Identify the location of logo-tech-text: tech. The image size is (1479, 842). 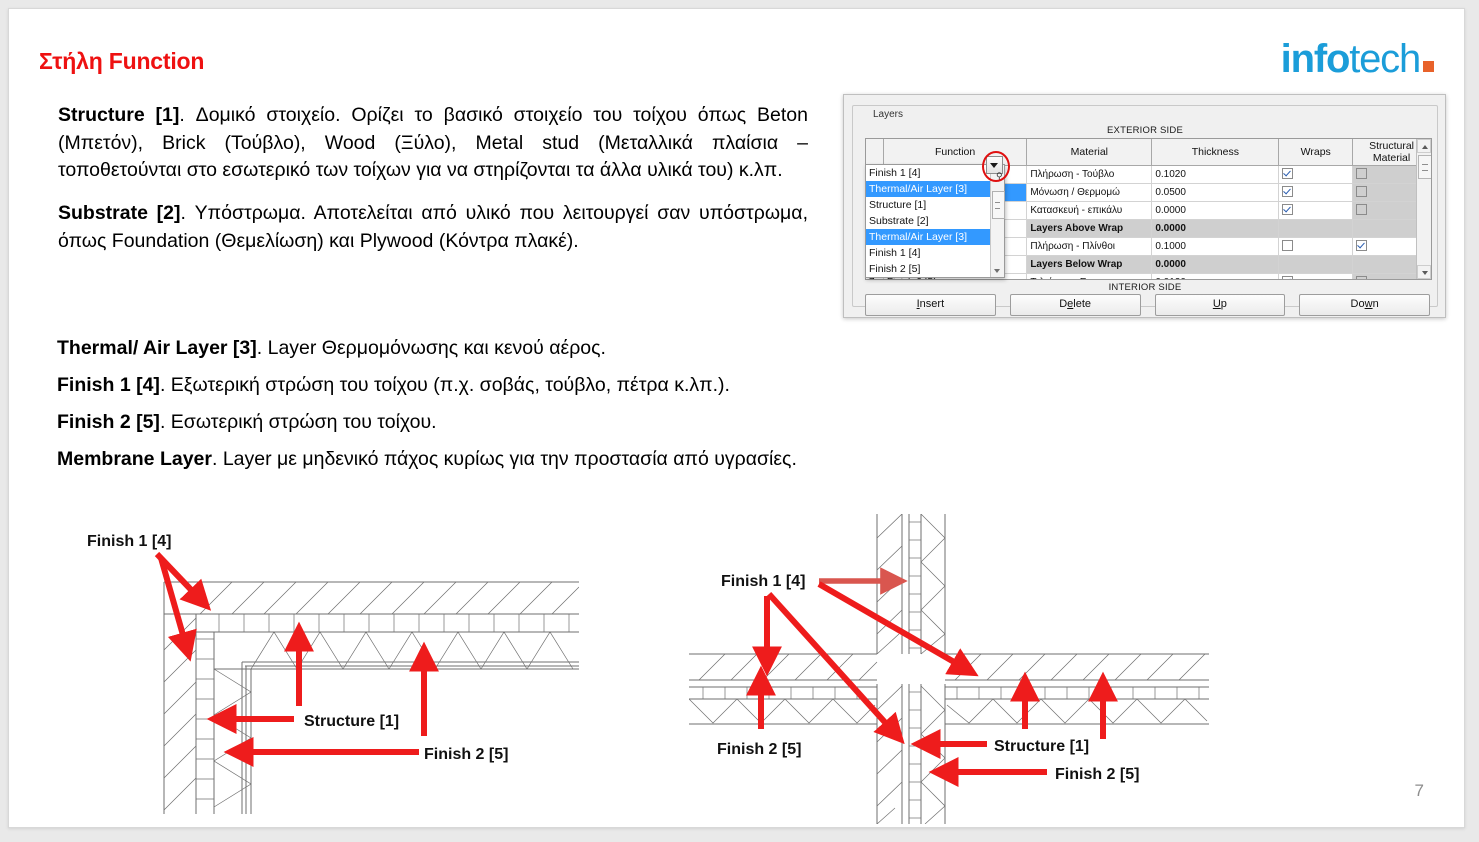
(1385, 59).